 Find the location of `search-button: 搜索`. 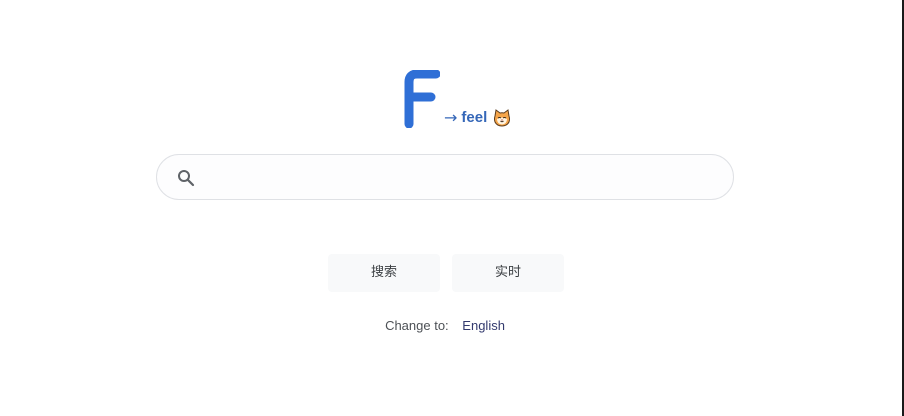

search-button: 搜索 is located at coordinates (384, 273).